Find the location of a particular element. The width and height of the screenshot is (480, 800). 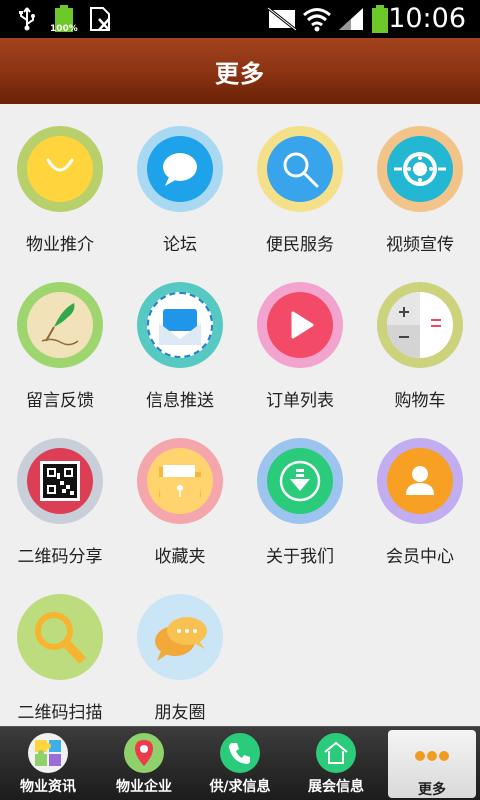

grid-item-label: 便民服务 is located at coordinates (300, 245).